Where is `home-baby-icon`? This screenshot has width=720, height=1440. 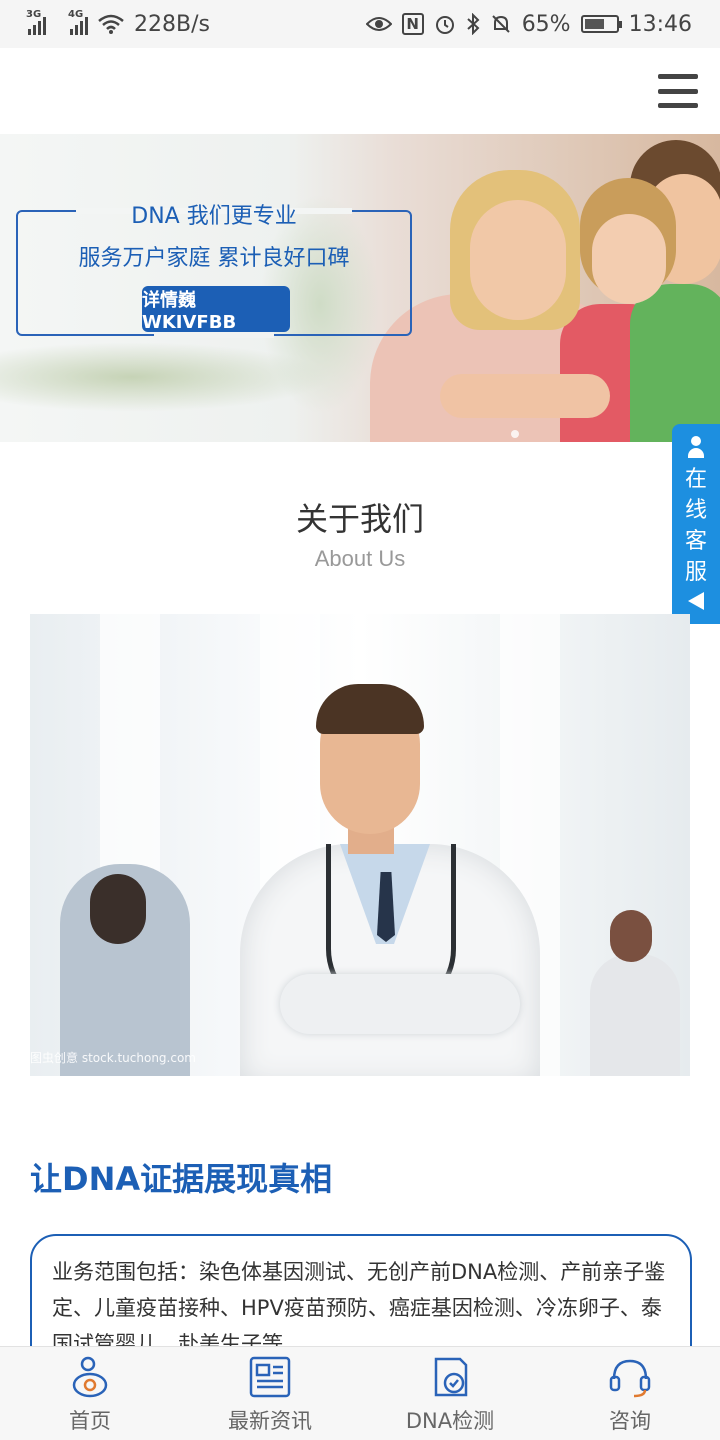 home-baby-icon is located at coordinates (90, 1377).